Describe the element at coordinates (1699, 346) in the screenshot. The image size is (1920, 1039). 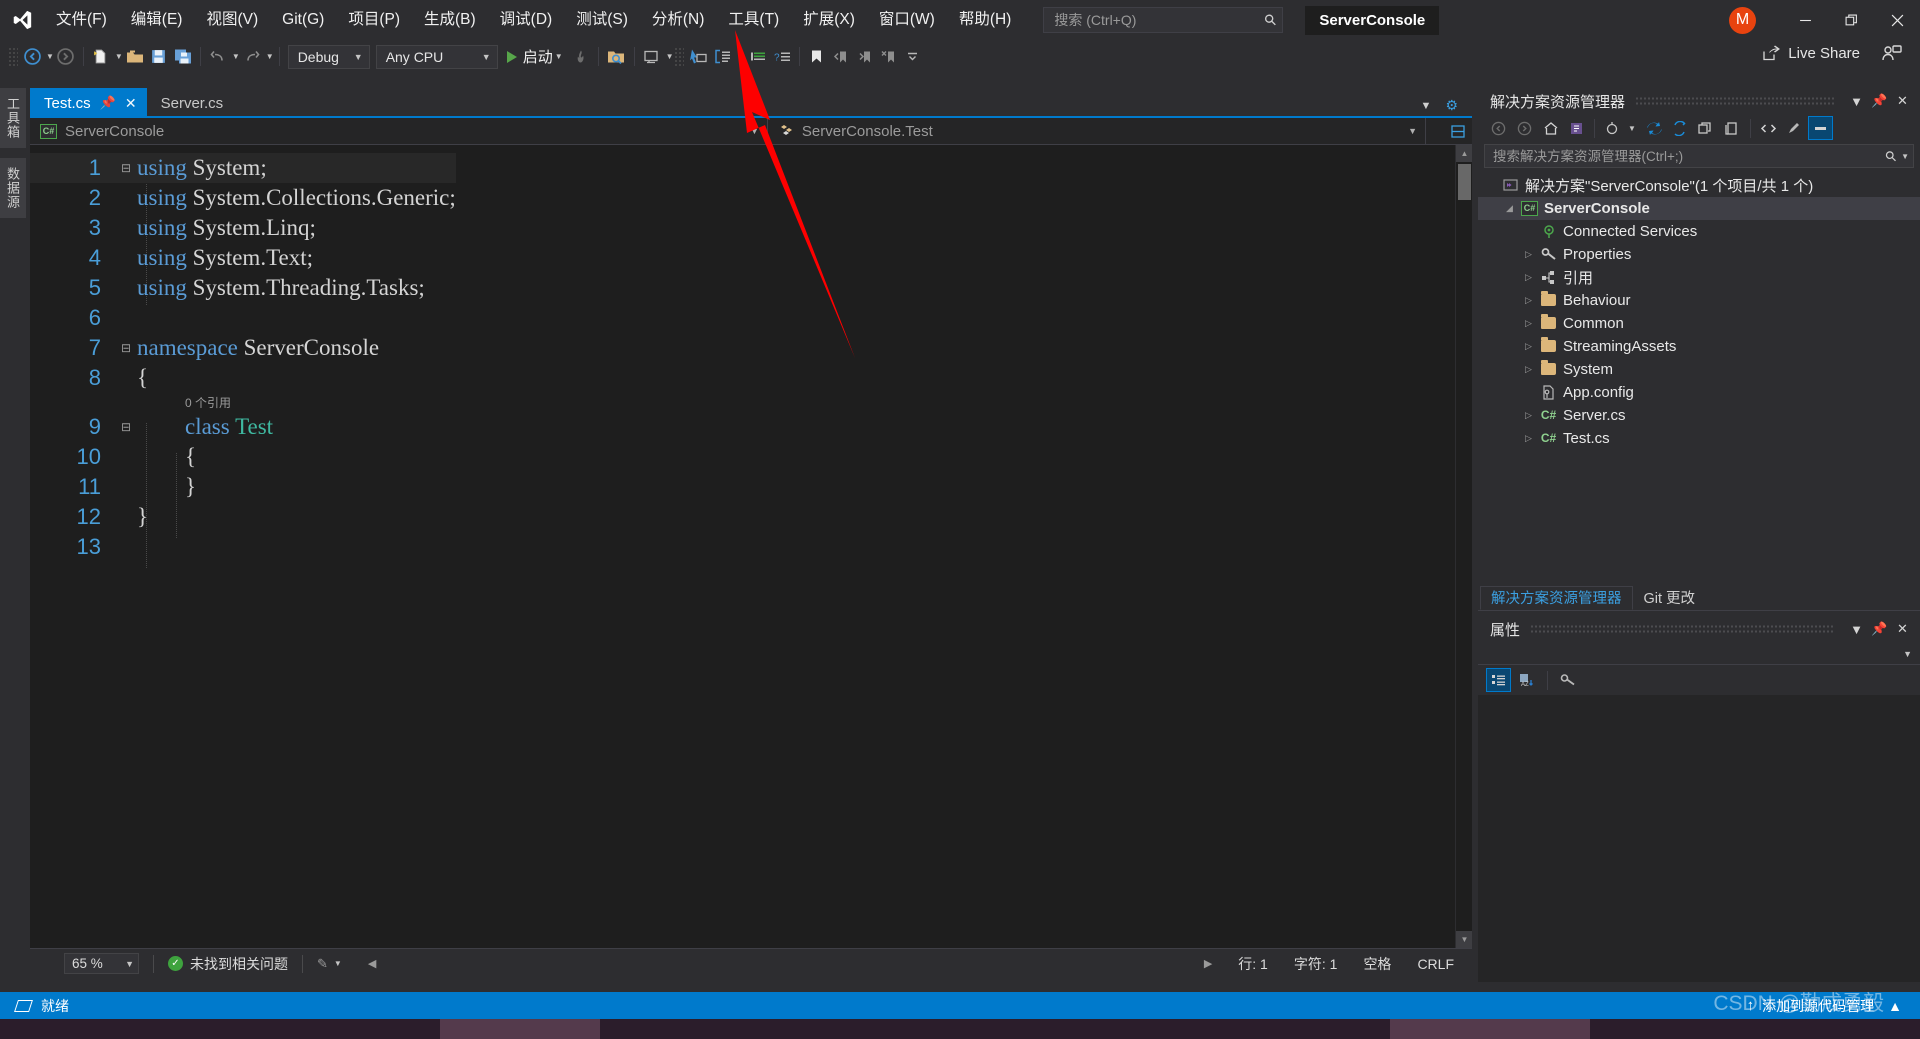
I see `tree-item-streamingassets: ▷ StreamingAssets` at that location.